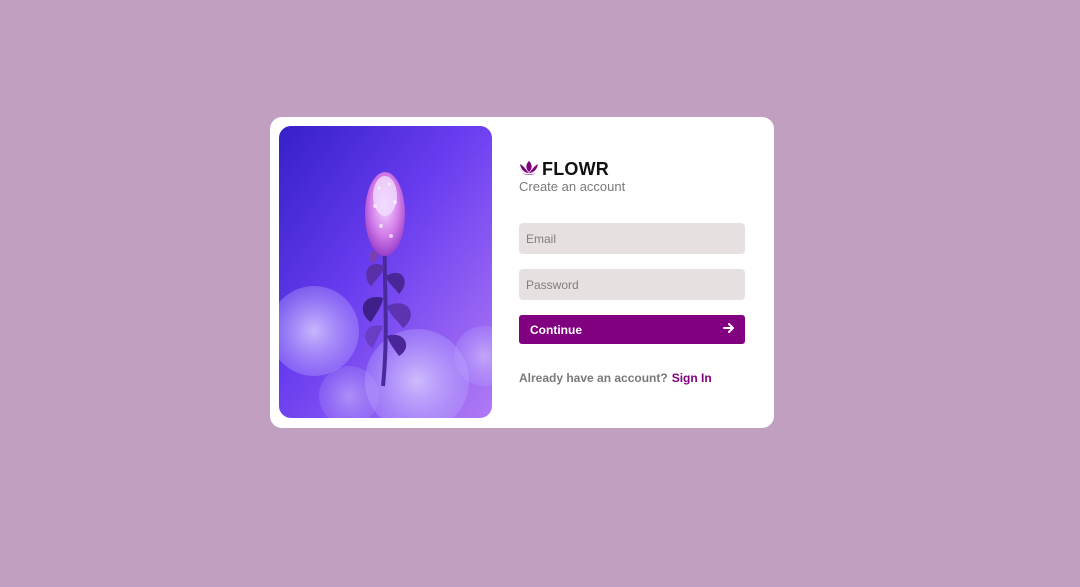 The image size is (1080, 587). I want to click on signin-row: Already have an account? Sign In, so click(615, 378).